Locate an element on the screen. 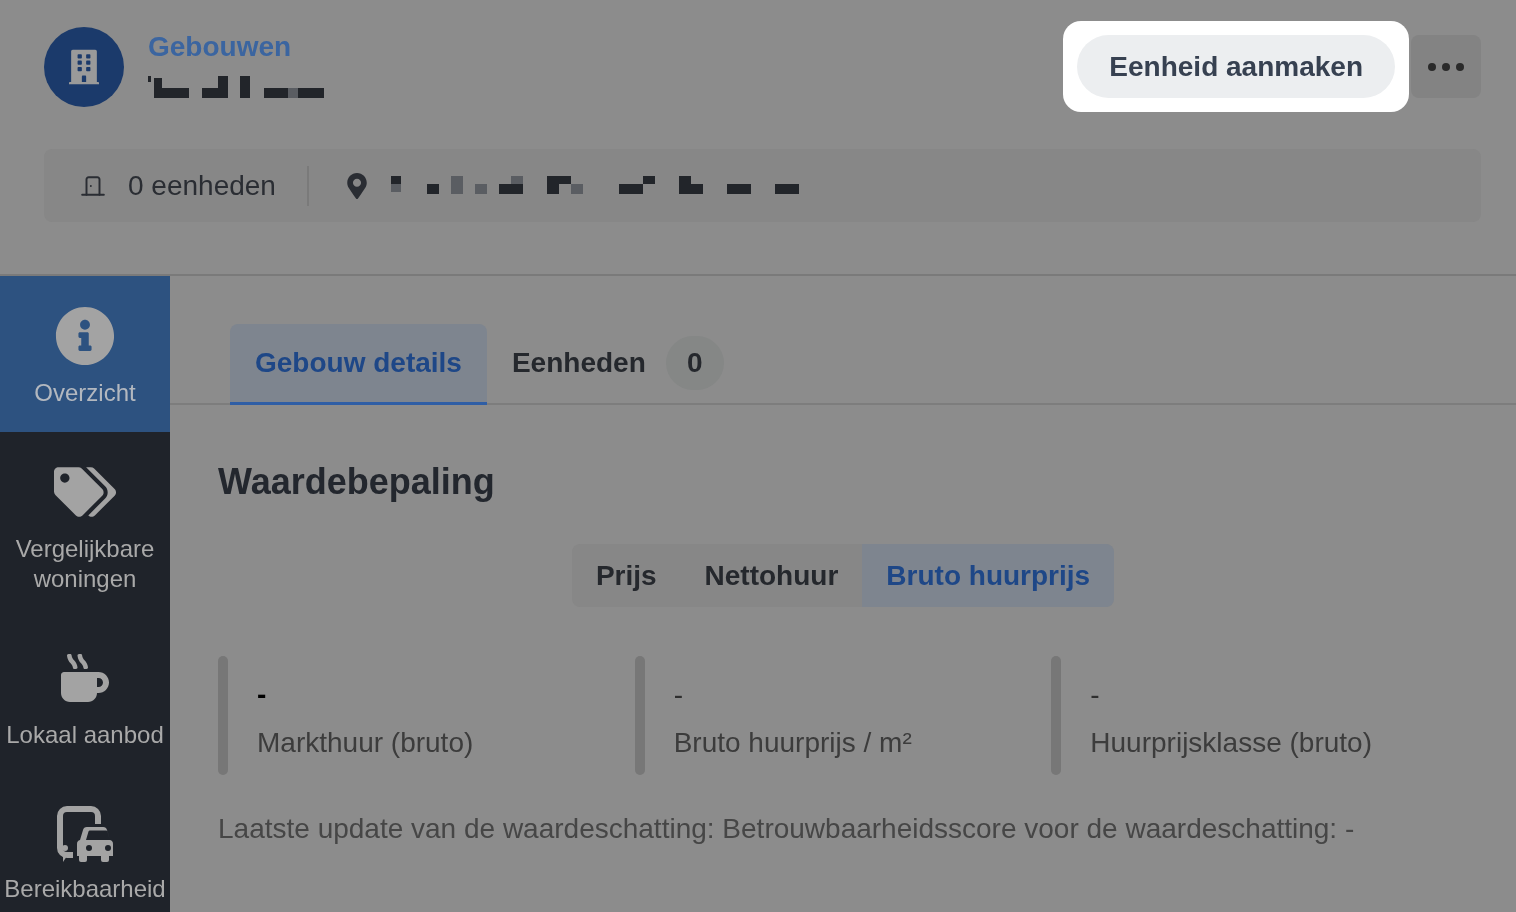 The width and height of the screenshot is (1516, 912). tab: Gebouw details is located at coordinates (358, 364).